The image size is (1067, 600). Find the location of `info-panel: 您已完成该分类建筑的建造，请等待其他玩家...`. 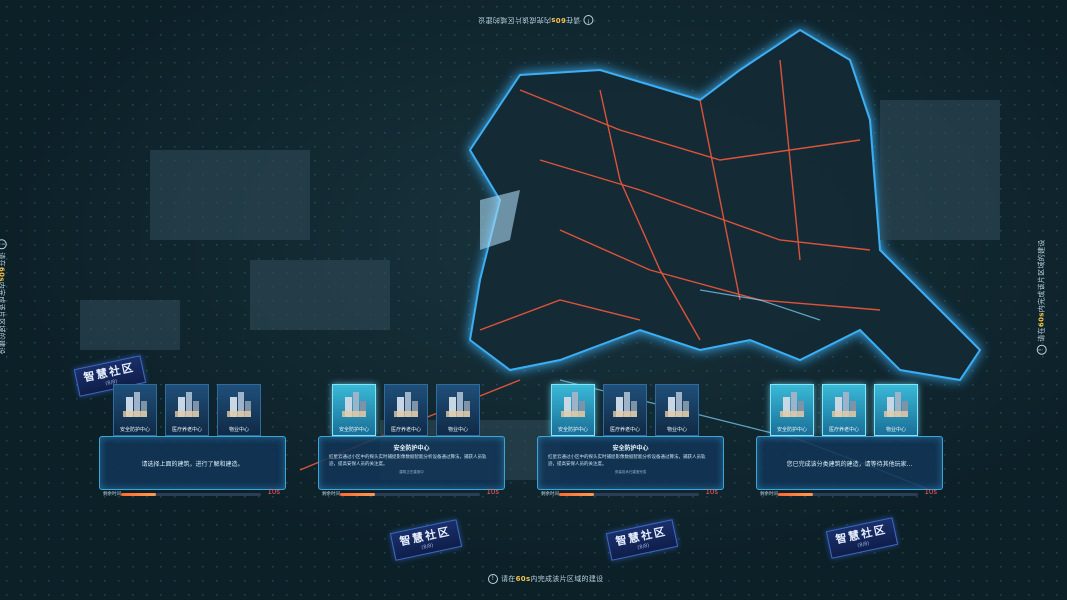

info-panel: 您已完成该分类建筑的建造，请等待其他玩家... is located at coordinates (849, 463).